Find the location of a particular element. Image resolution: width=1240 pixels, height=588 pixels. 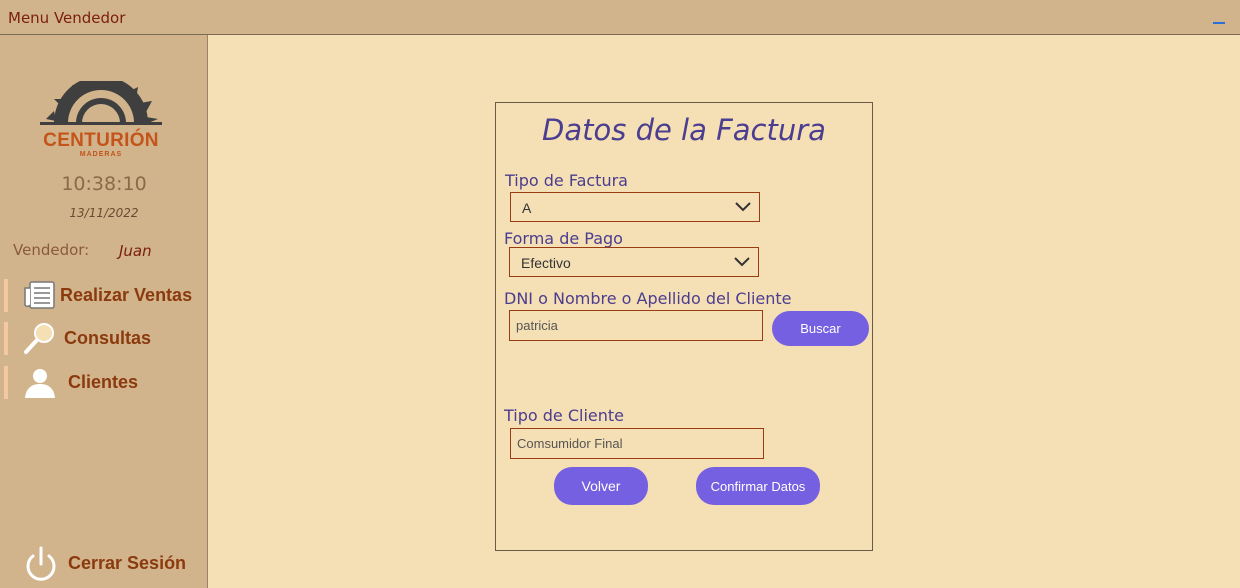

logout-button: Cerrar Sesión is located at coordinates (115, 565).